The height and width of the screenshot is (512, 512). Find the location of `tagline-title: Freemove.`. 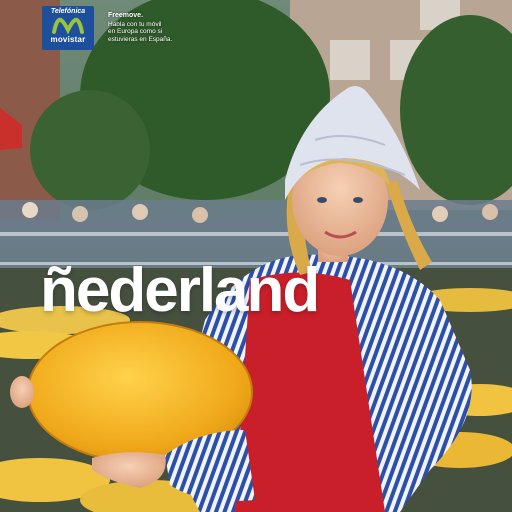

tagline-title: Freemove. is located at coordinates (126, 15).